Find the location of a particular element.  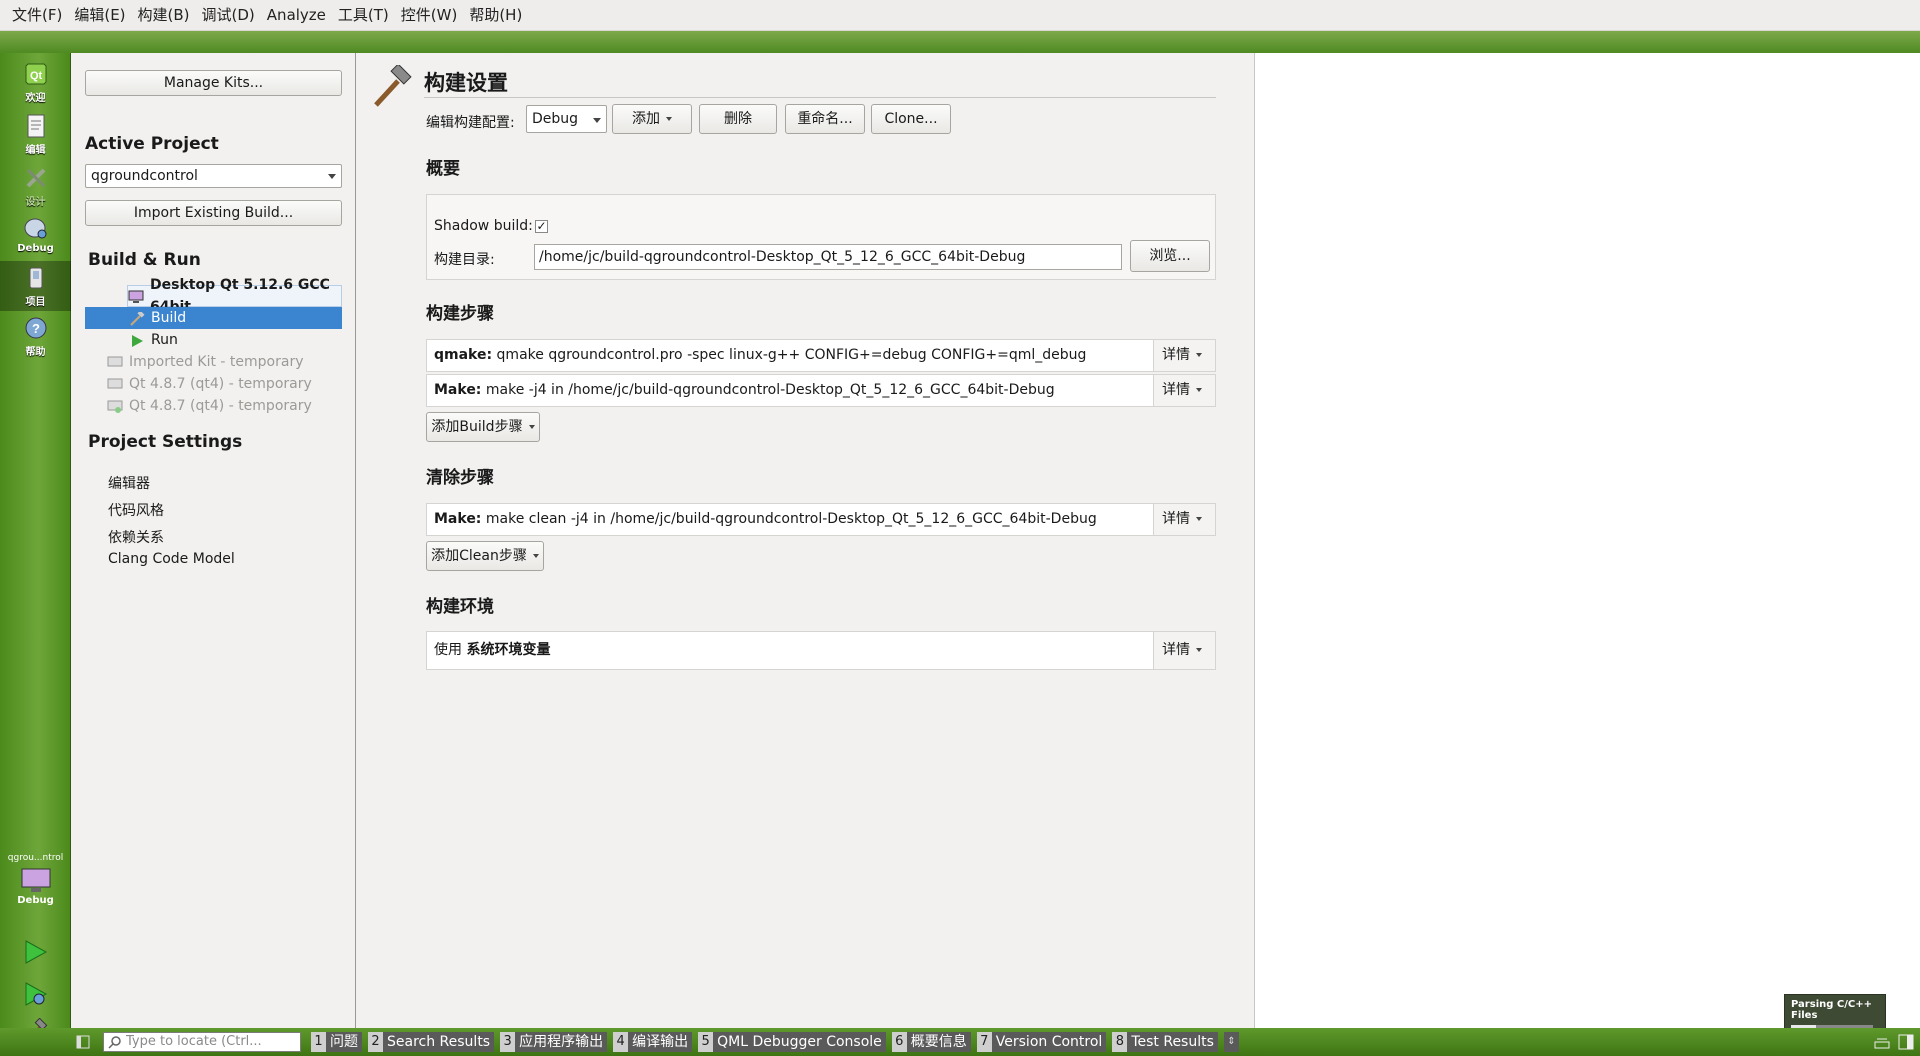

progress-toggle-button is located at coordinates (1882, 1044).